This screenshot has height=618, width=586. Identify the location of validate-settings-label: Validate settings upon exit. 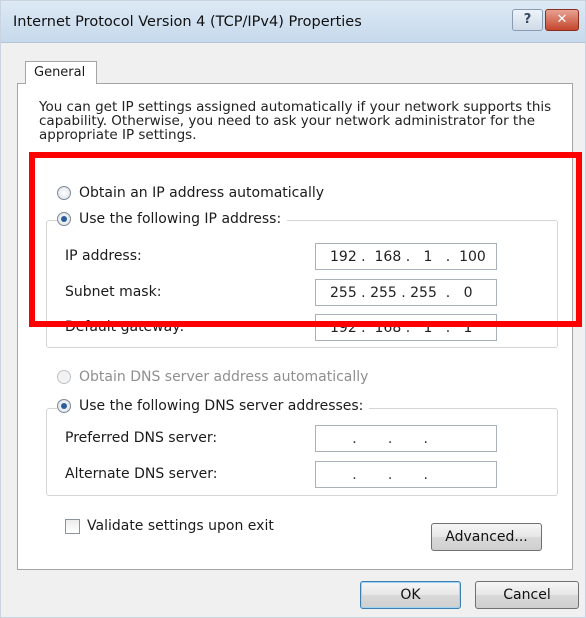
(180, 526).